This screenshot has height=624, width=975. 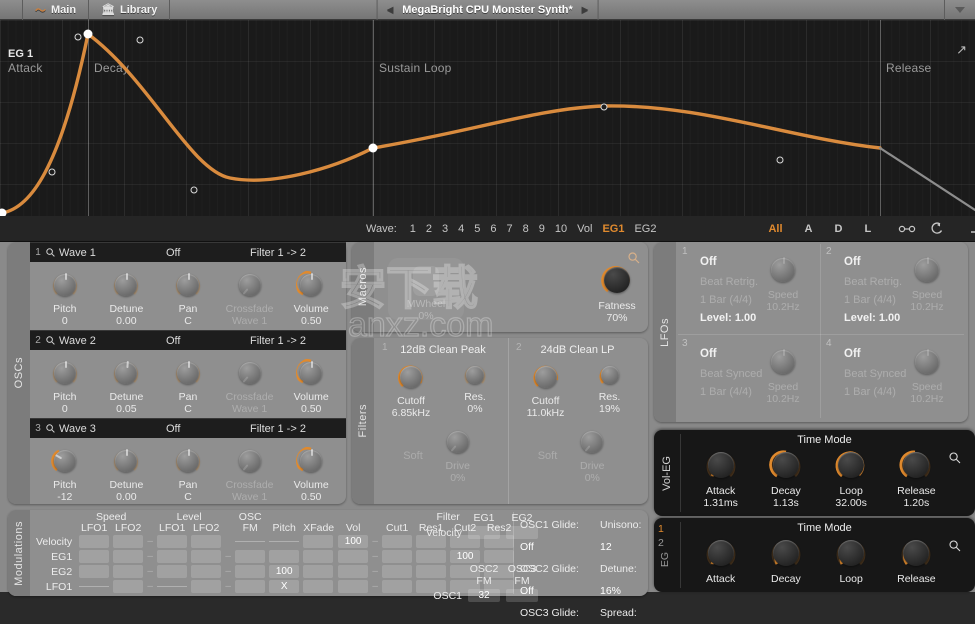 What do you see at coordinates (510, 229) in the screenshot?
I see `wave-btn-7: 7` at bounding box center [510, 229].